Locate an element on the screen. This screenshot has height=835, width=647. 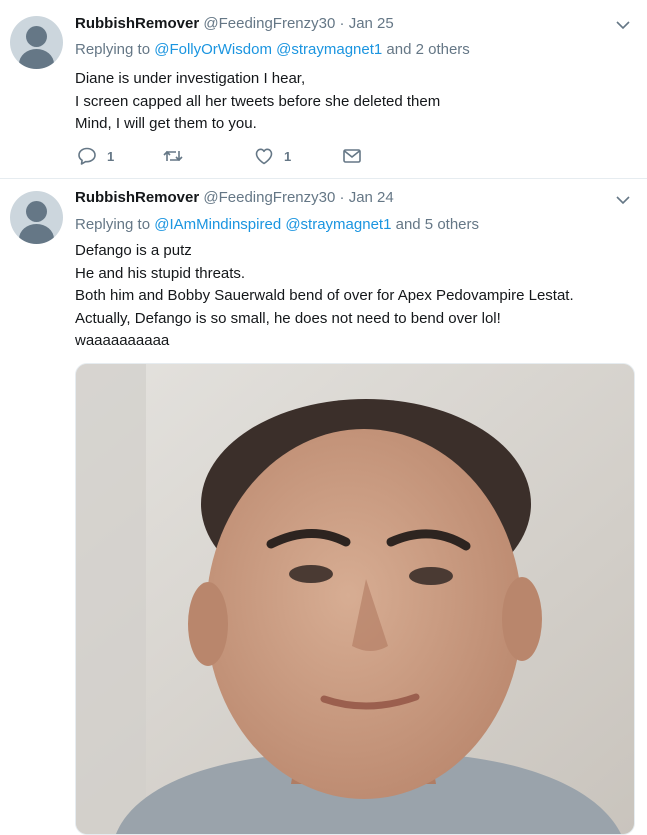
envelope-icon is located at coordinates (352, 156).